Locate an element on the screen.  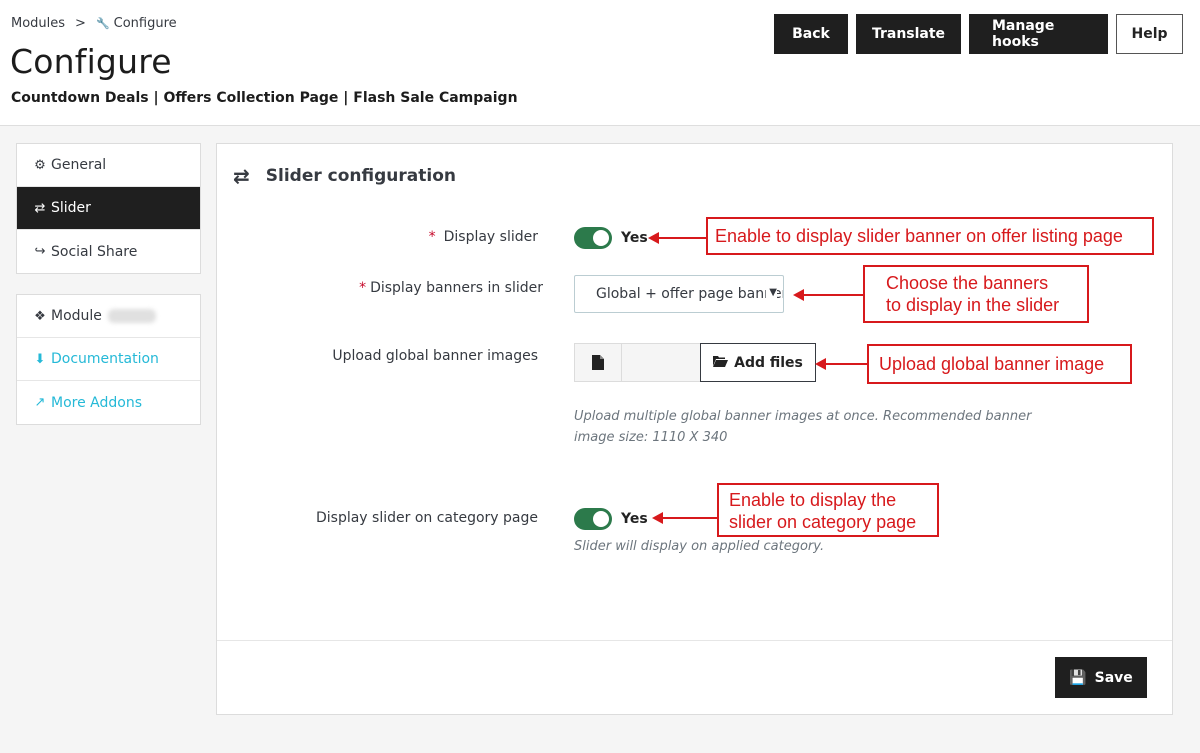
tab-general-label: General is located at coordinates (79, 165).